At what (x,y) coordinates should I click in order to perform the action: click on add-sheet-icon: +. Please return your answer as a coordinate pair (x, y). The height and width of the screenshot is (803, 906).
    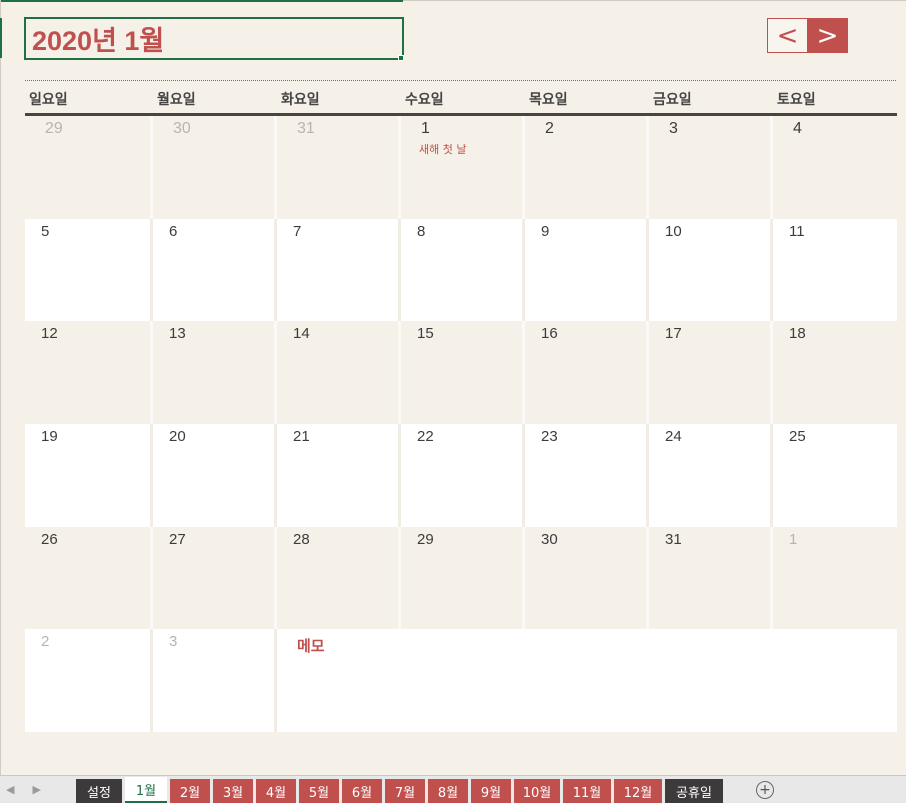
    Looking at the image, I should click on (765, 789).